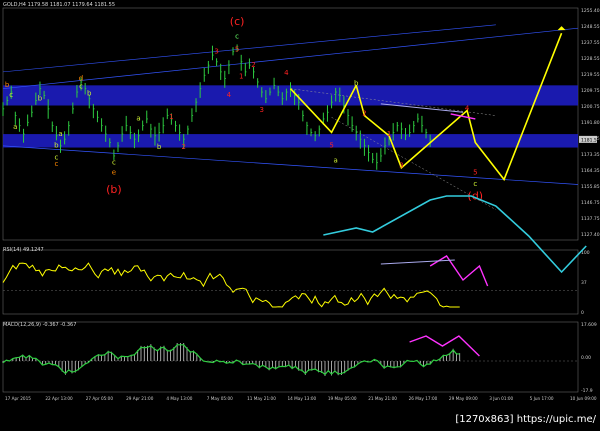  Describe the element at coordinates (417, 262) in the screenshot. I see `rsi-lilac-arrow` at that location.